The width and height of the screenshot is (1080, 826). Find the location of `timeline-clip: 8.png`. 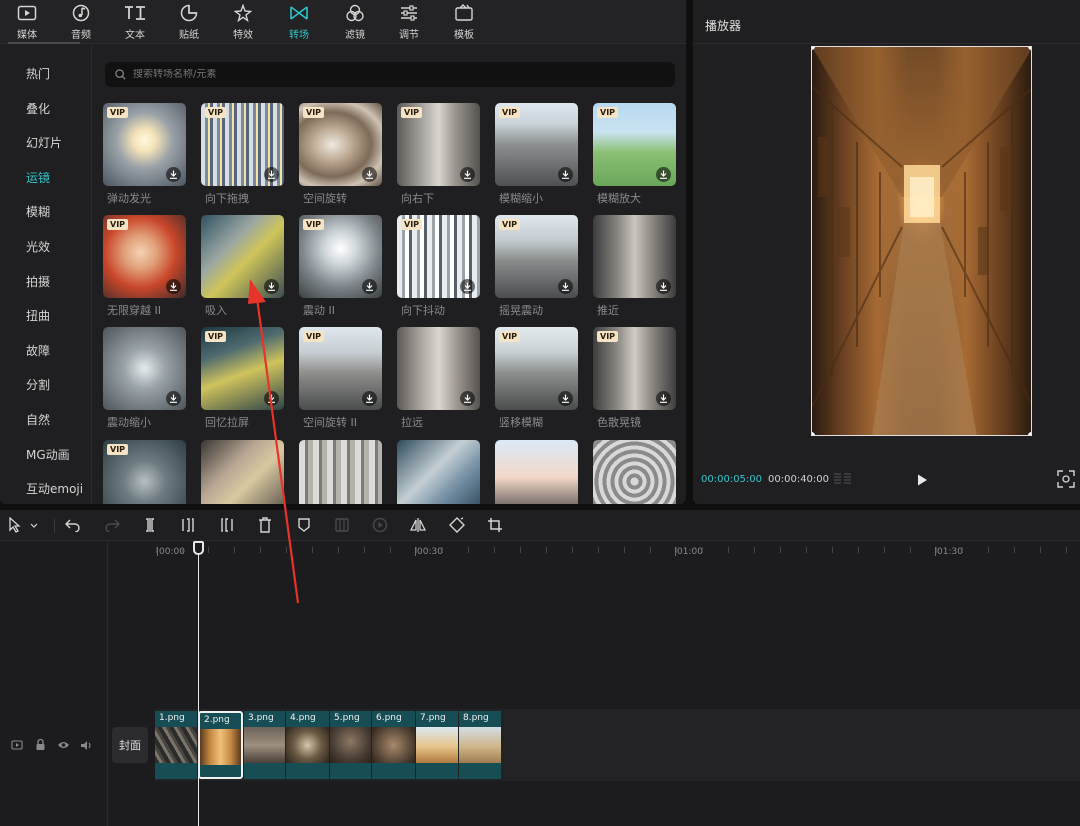

timeline-clip: 8.png is located at coordinates (480, 745).